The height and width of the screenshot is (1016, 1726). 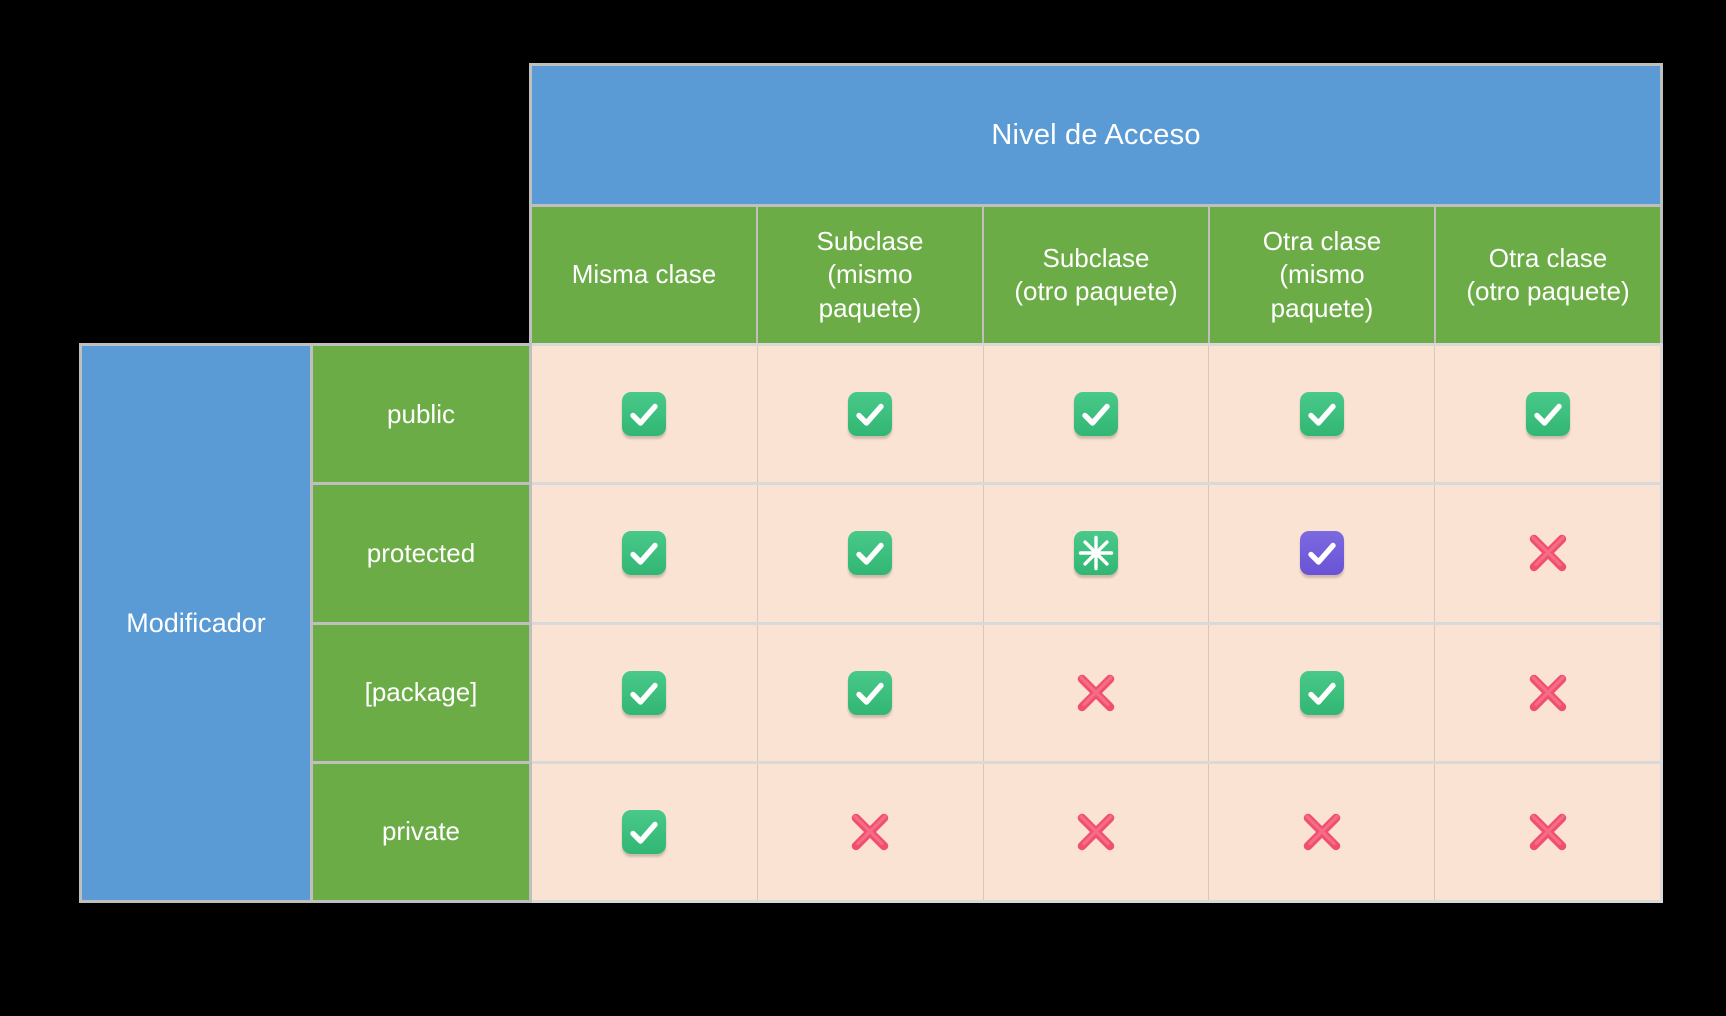 I want to click on matrix-cell-r4-c1, so click(x=645, y=831).